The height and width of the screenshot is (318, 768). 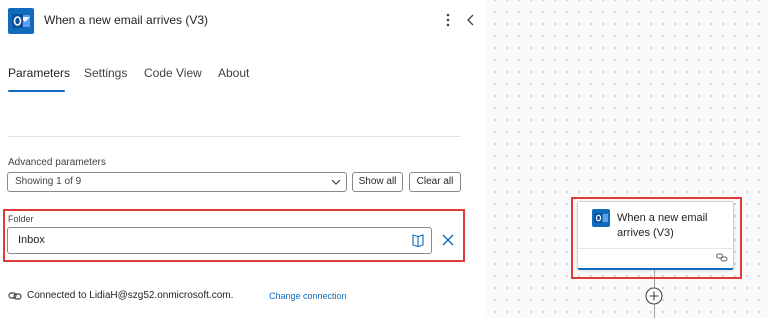 I want to click on tab-code-view: Code View, so click(x=173, y=73).